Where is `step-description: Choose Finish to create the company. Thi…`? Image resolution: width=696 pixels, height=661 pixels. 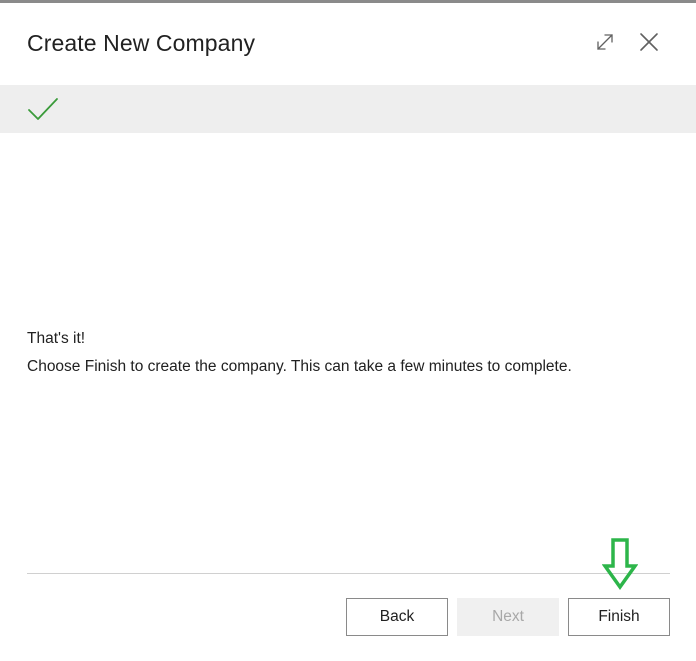
step-description: Choose Finish to create the company. Thi… is located at coordinates (299, 366).